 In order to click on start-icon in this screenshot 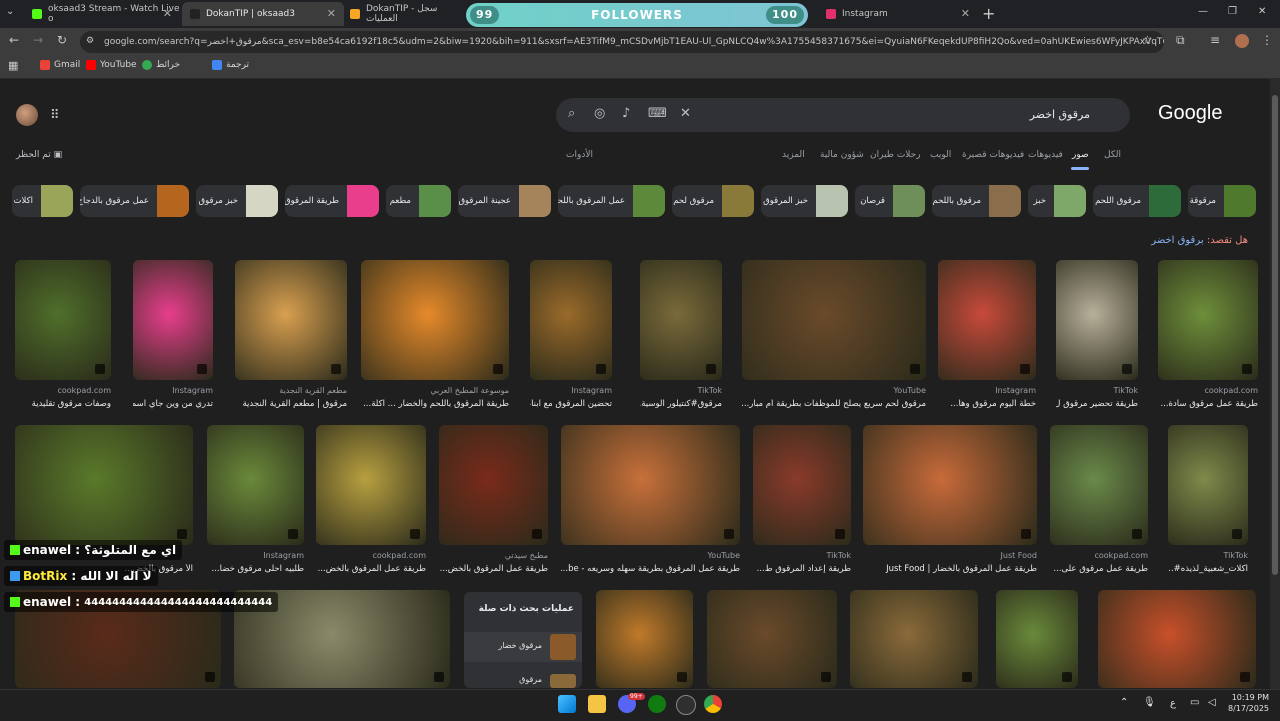, I will do `click(567, 704)`.